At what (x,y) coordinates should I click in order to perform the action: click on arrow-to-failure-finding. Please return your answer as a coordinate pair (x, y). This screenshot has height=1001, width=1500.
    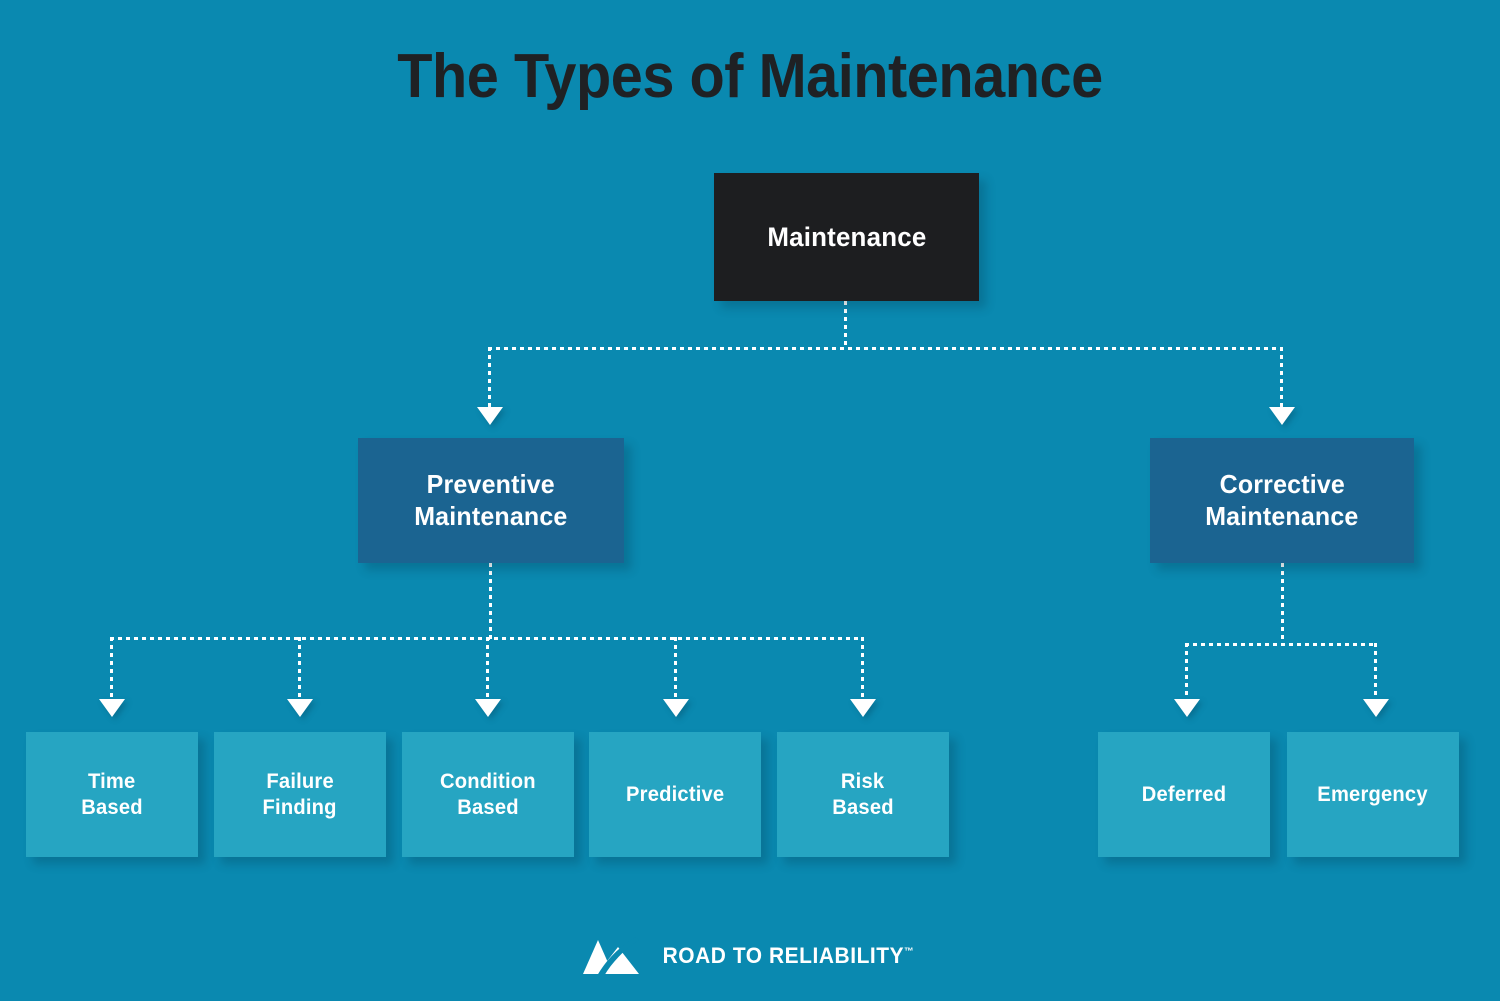
    Looking at the image, I should click on (300, 708).